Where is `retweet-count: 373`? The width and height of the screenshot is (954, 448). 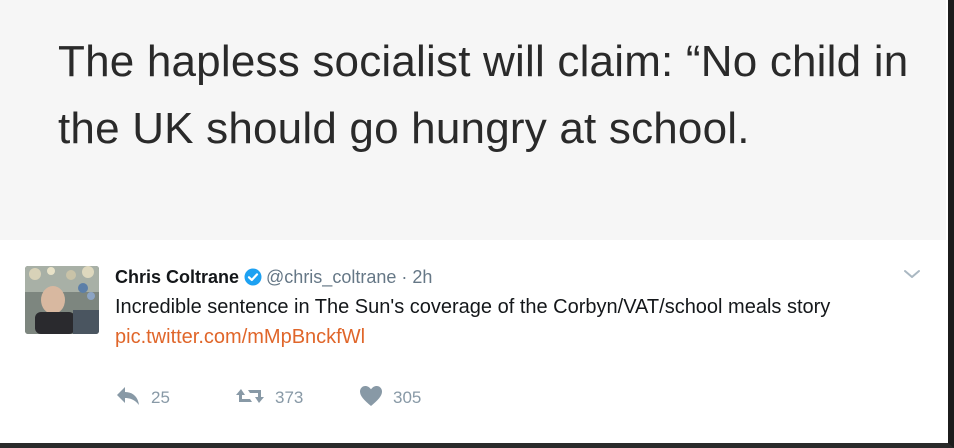 retweet-count: 373 is located at coordinates (289, 397).